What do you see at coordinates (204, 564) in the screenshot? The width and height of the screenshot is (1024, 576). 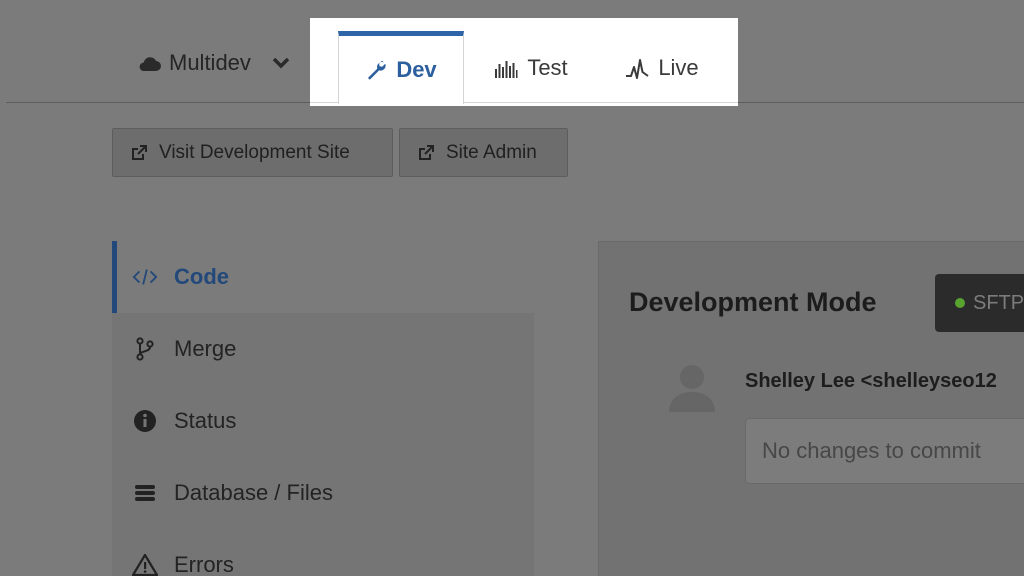 I see `sidebar-item-label: Errors` at bounding box center [204, 564].